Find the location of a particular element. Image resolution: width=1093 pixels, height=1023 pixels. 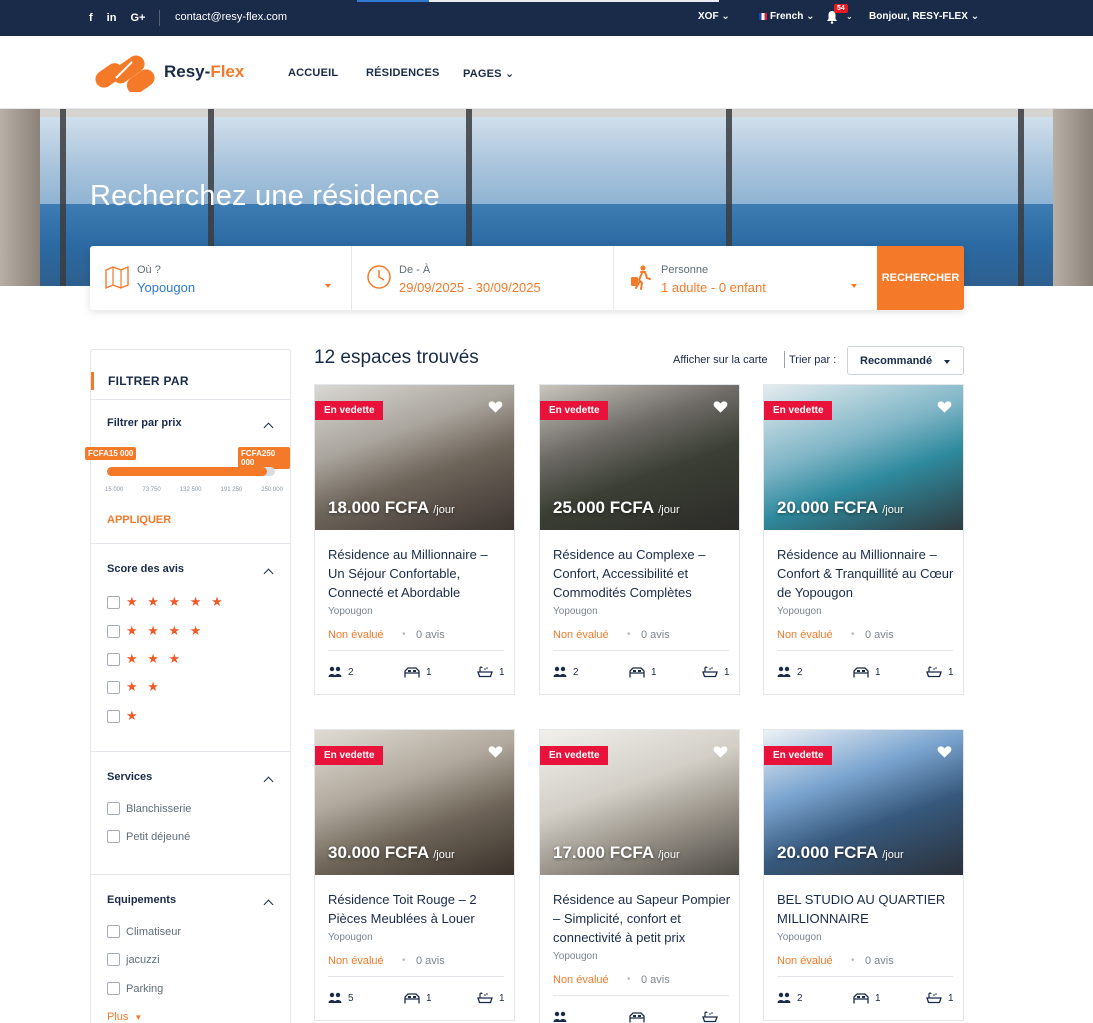

loading-bar is located at coordinates (393, 1).